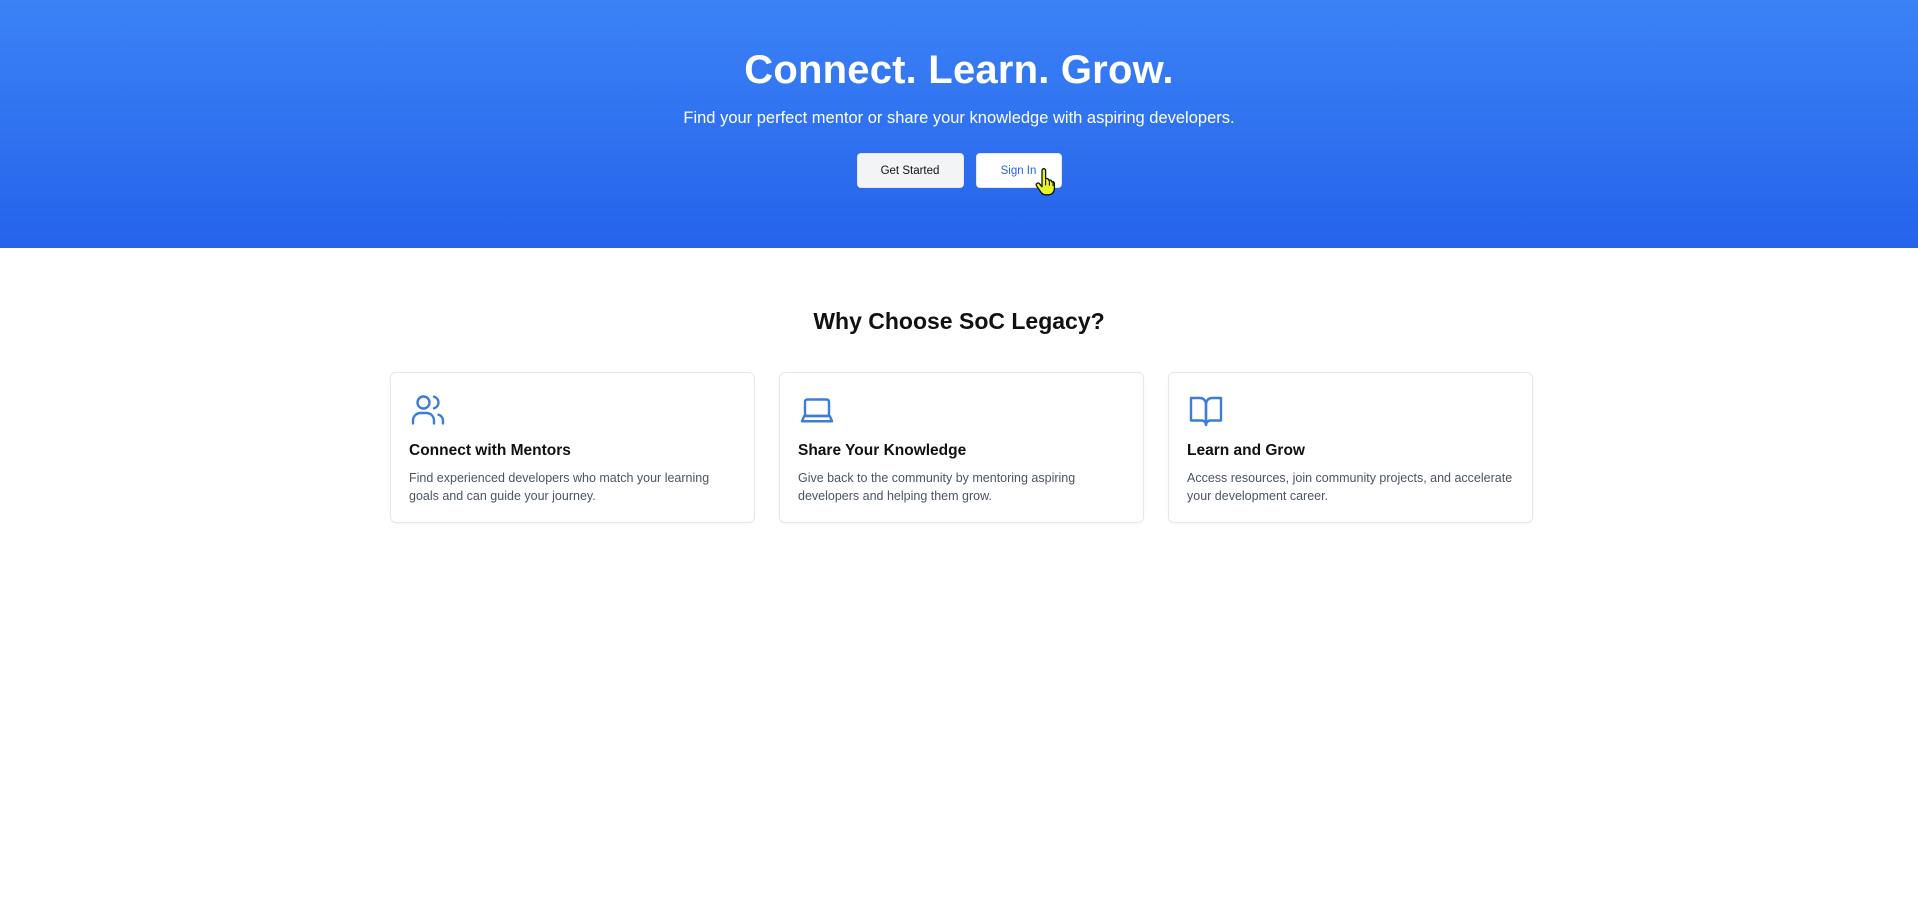 The image size is (1918, 898). I want to click on laptop-icon, so click(817, 410).